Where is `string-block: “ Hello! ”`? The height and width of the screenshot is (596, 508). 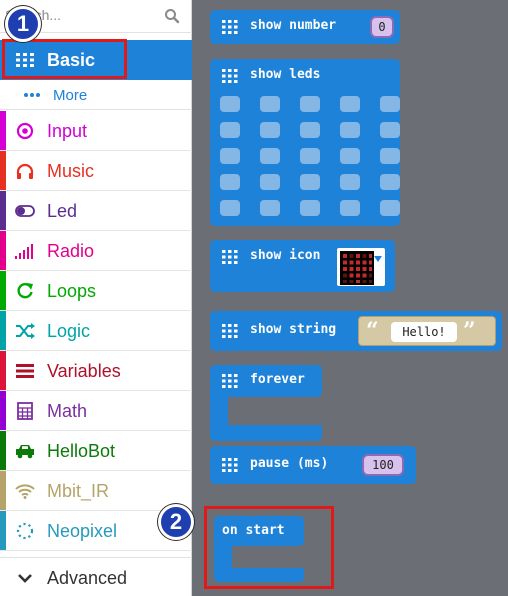
string-block: “ Hello! ” is located at coordinates (427, 331).